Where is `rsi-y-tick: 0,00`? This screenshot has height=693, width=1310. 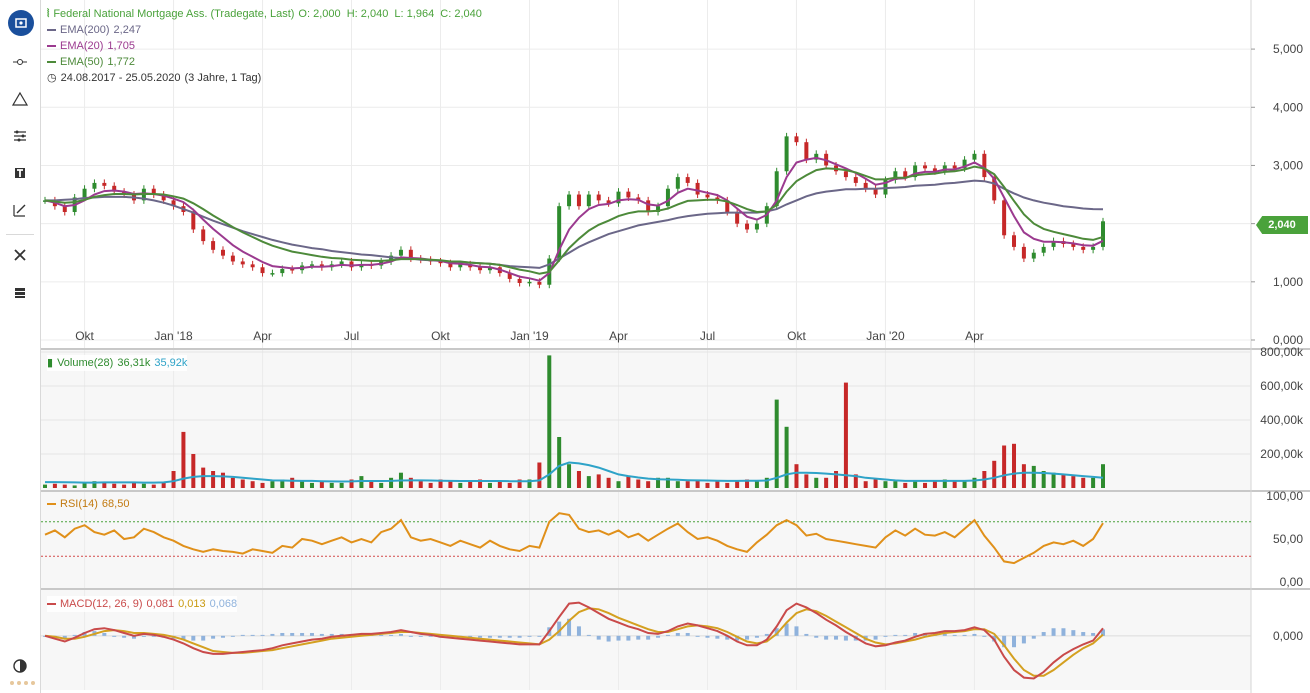
rsi-y-tick: 0,00 is located at coordinates (1292, 582).